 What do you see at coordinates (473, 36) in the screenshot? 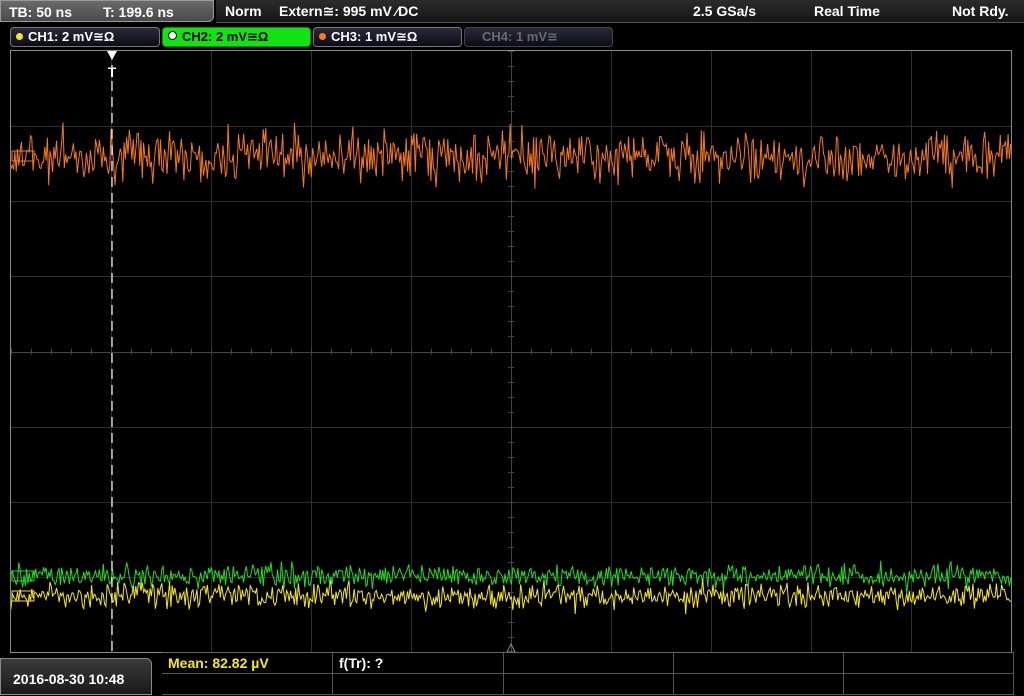
I see `channel-4-dot-icon` at bounding box center [473, 36].